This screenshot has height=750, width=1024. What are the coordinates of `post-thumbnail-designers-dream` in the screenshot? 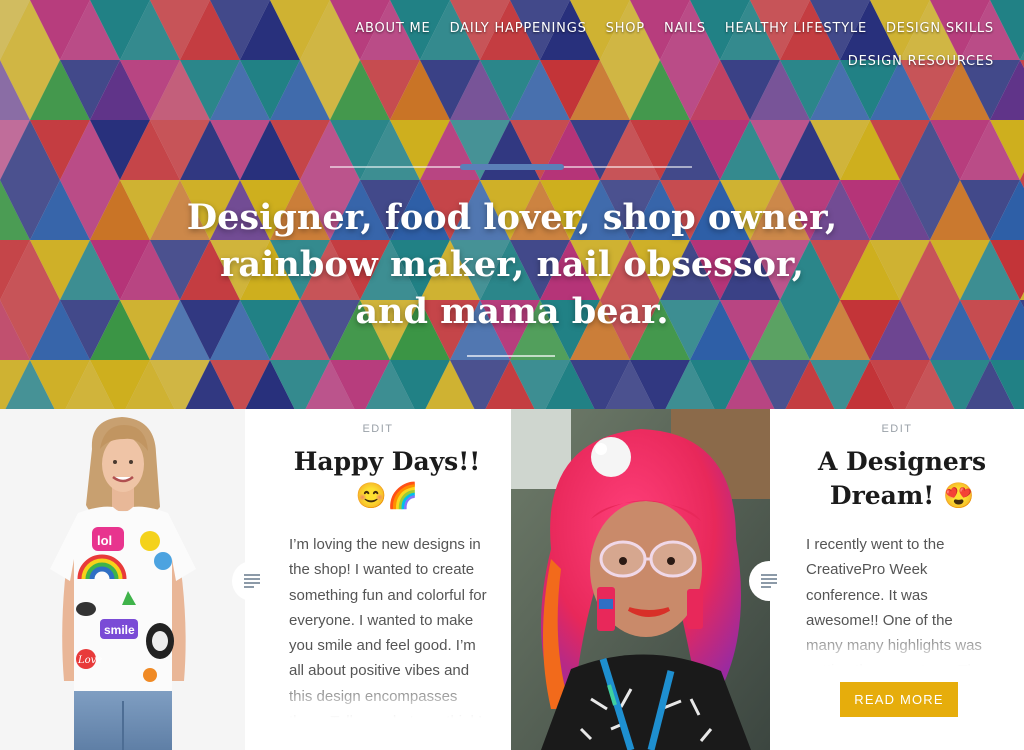 It's located at (640, 579).